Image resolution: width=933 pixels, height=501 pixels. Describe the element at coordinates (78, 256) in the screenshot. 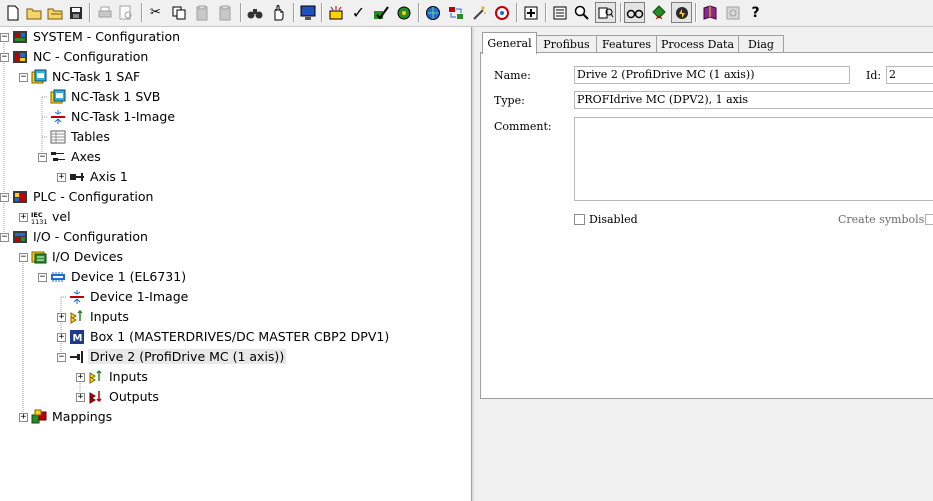

I see `tree-item-io-devices: I/O Devices` at that location.